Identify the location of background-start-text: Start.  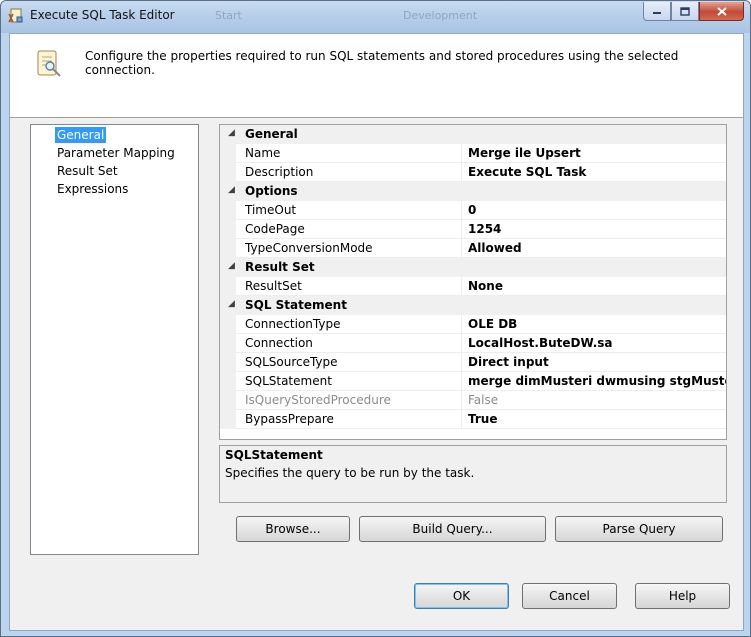
(228, 15).